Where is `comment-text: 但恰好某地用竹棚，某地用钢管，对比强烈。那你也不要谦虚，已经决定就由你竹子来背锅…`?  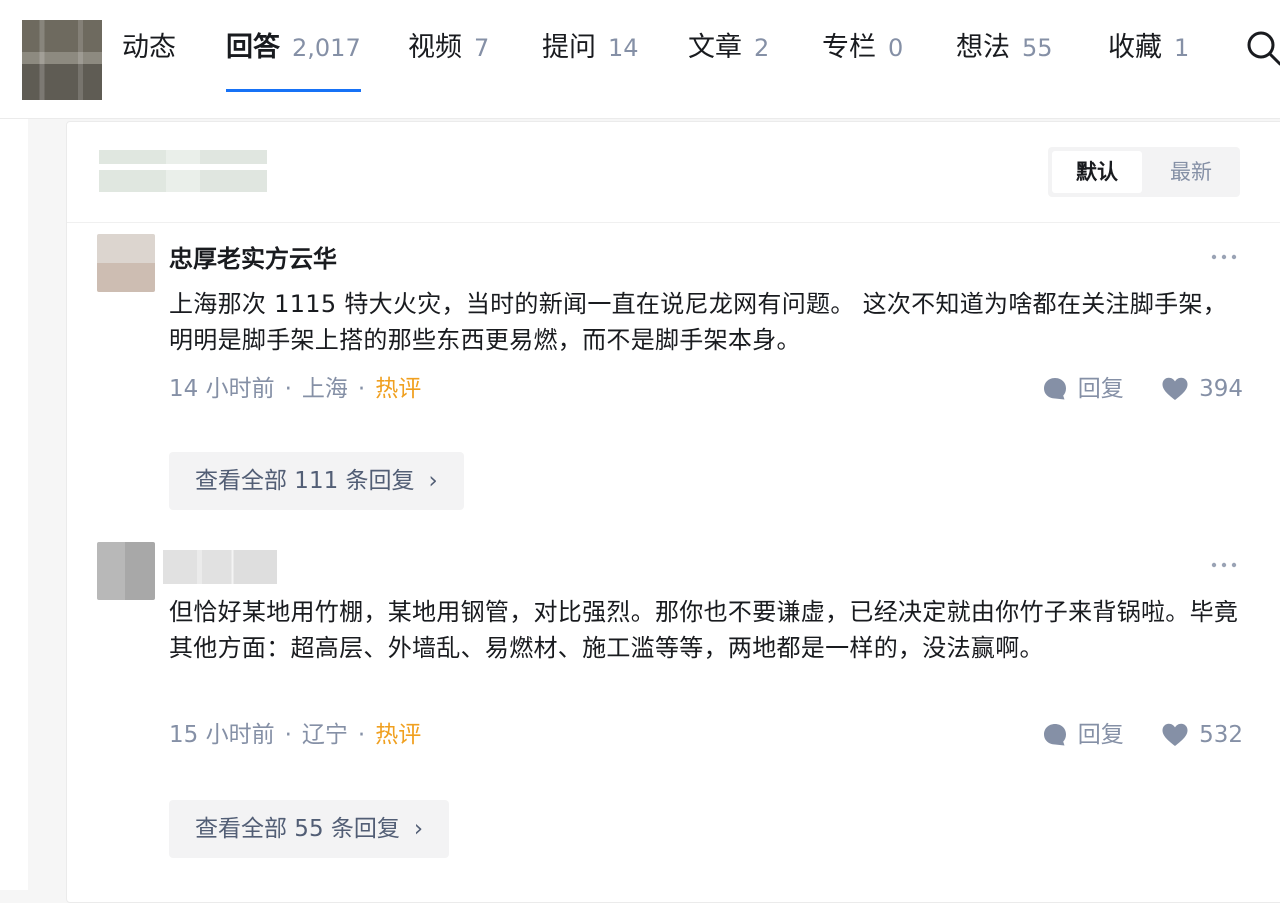
comment-text: 但恰好某地用竹棚，某地用钢管，对比强烈。那你也不要谦虚，已经决定就由你竹子来背锅… is located at coordinates (704, 630).